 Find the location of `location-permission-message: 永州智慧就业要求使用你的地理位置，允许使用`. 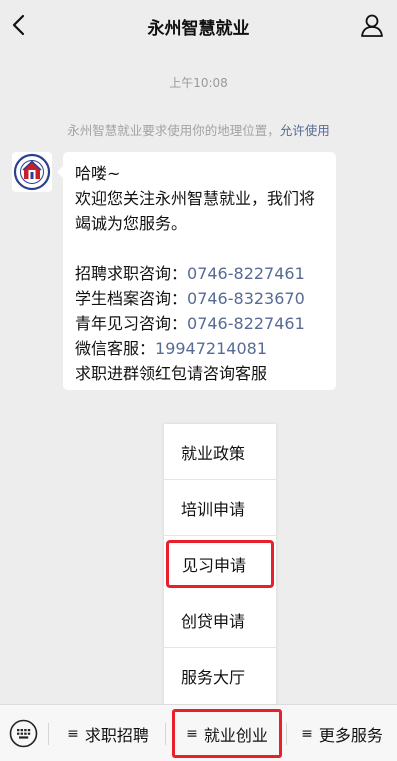

location-permission-message: 永州智慧就业要求使用你的地理位置，允许使用 is located at coordinates (198, 129).